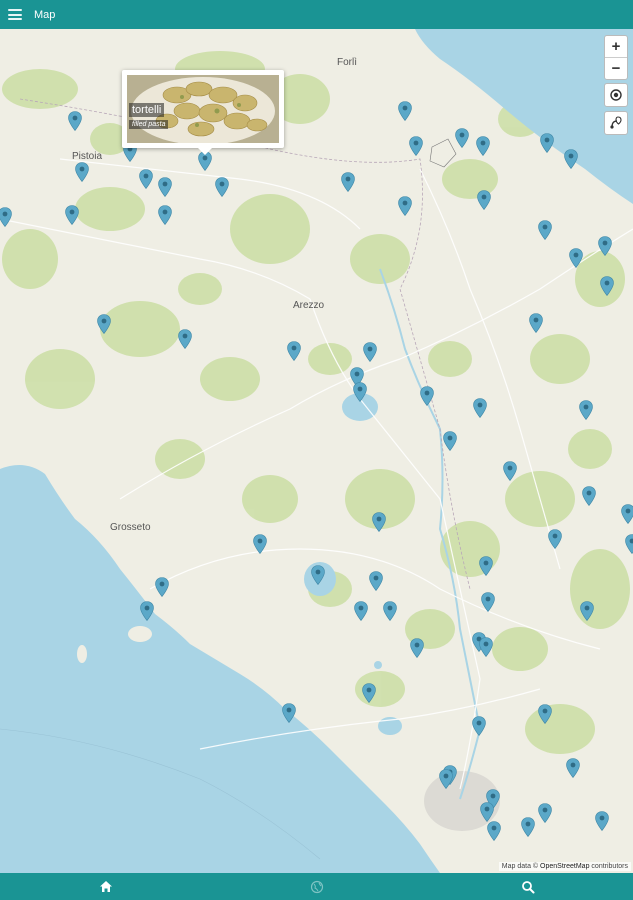 Image resolution: width=633 pixels, height=900 pixels. Describe the element at coordinates (616, 46) in the screenshot. I see `zoom-in-button: +` at that location.